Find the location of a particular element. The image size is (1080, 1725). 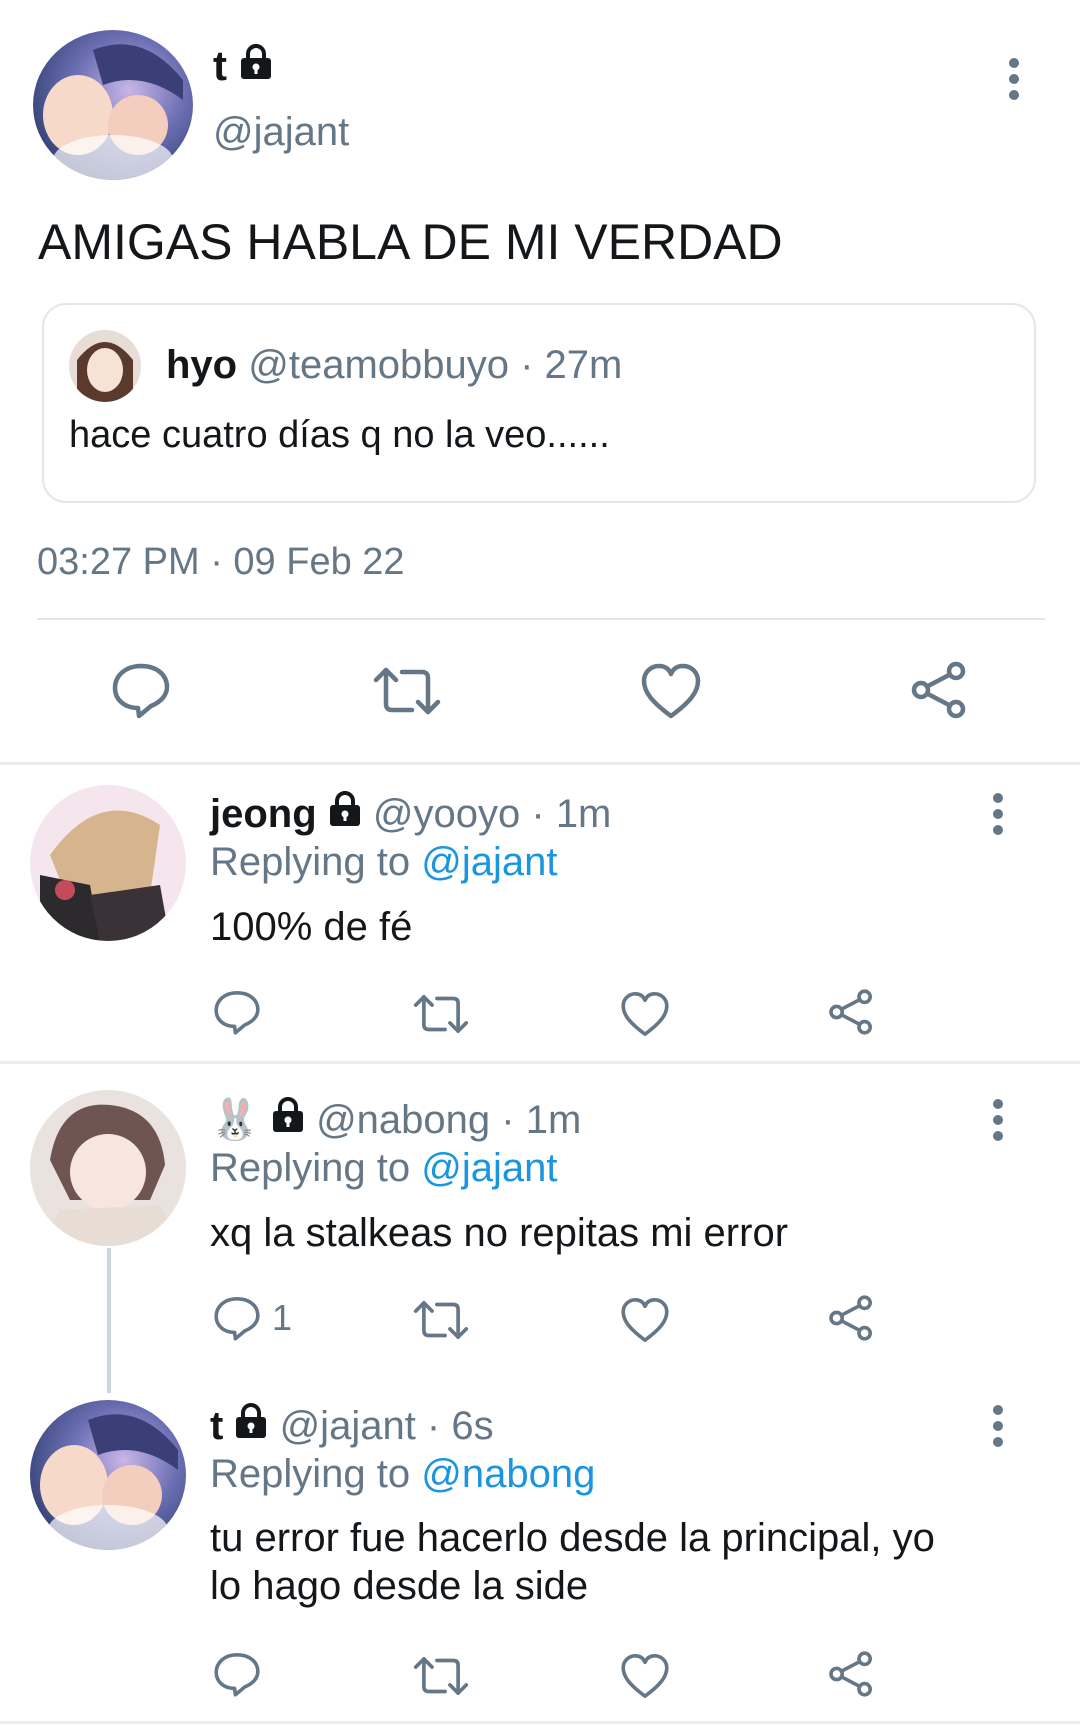

display-name: 🐰 is located at coordinates (235, 1120).